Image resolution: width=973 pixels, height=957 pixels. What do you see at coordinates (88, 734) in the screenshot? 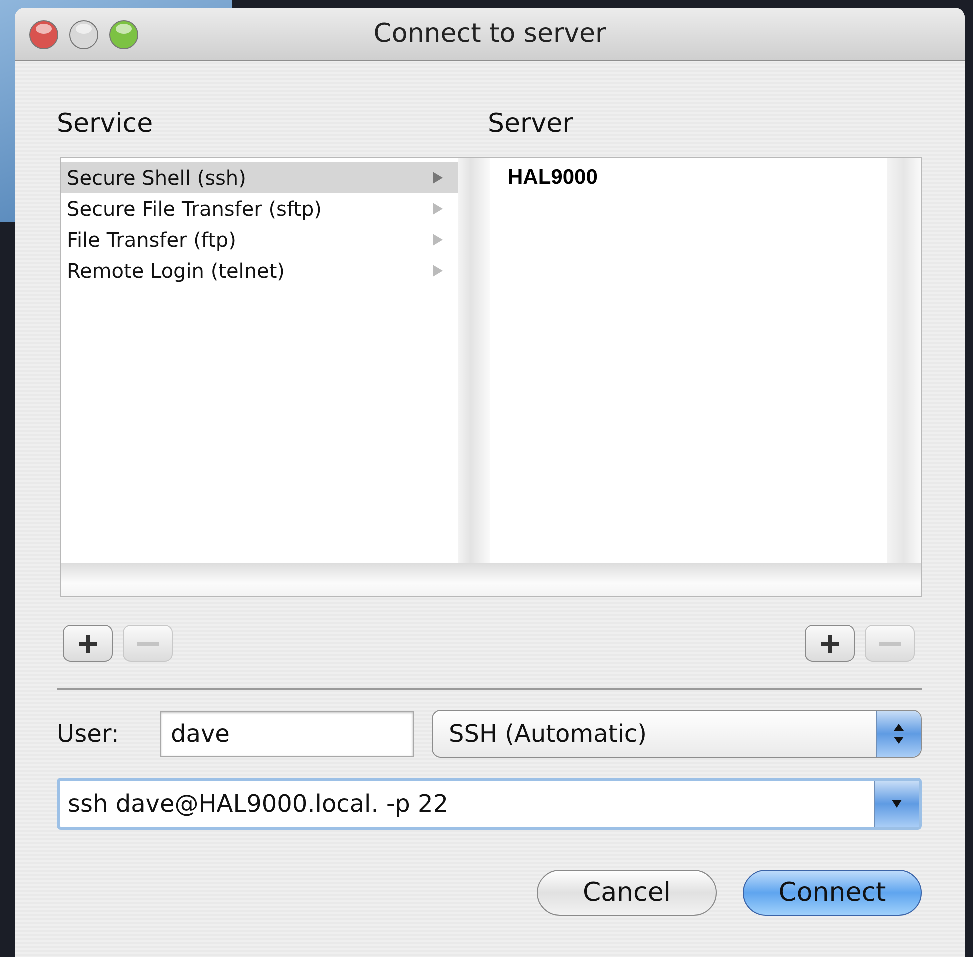
I see `user-label: User:` at bounding box center [88, 734].